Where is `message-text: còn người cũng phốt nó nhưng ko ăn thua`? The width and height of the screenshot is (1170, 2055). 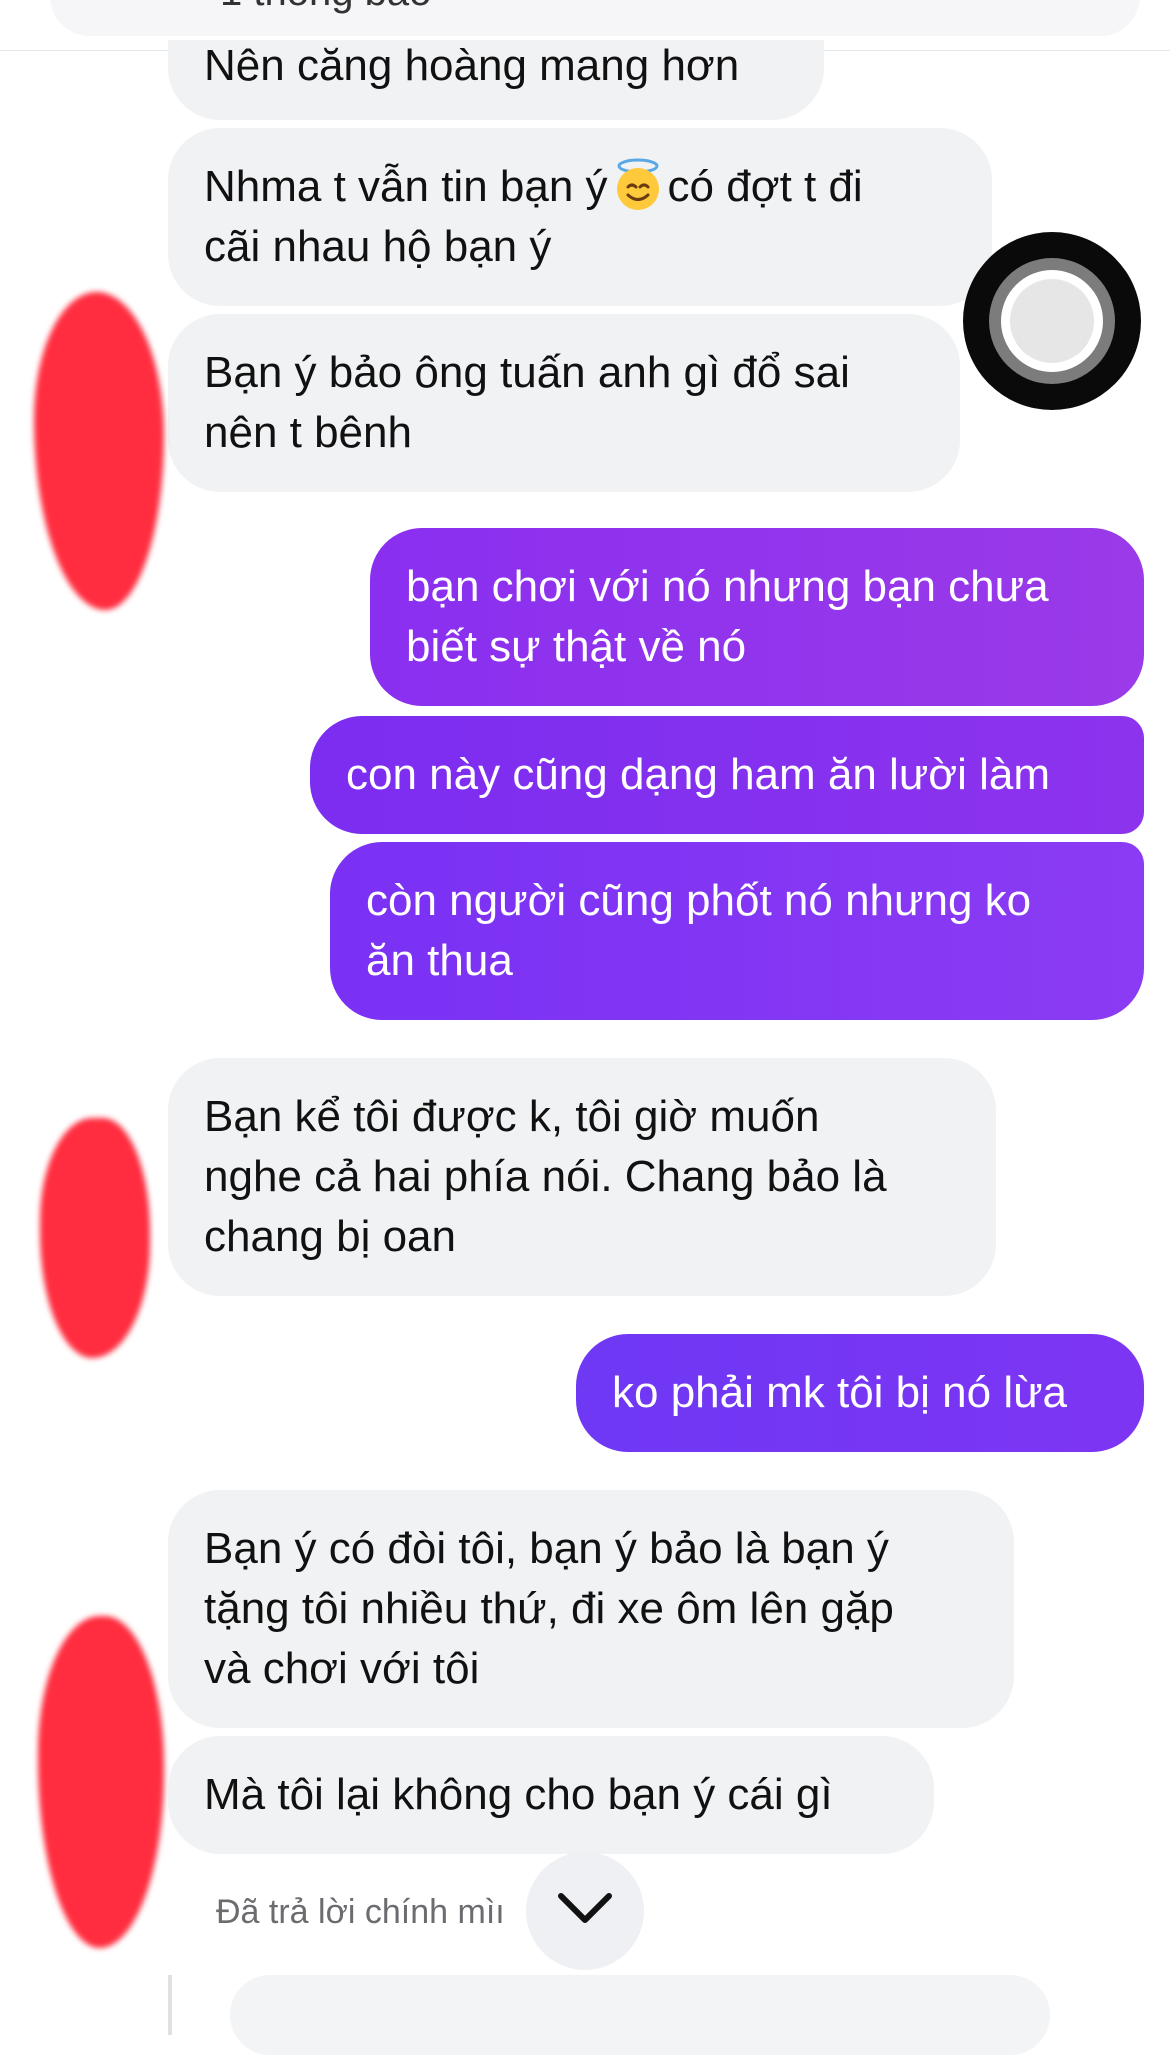
message-text: còn người cũng phốt nó nhưng ko ăn thua is located at coordinates (699, 930).